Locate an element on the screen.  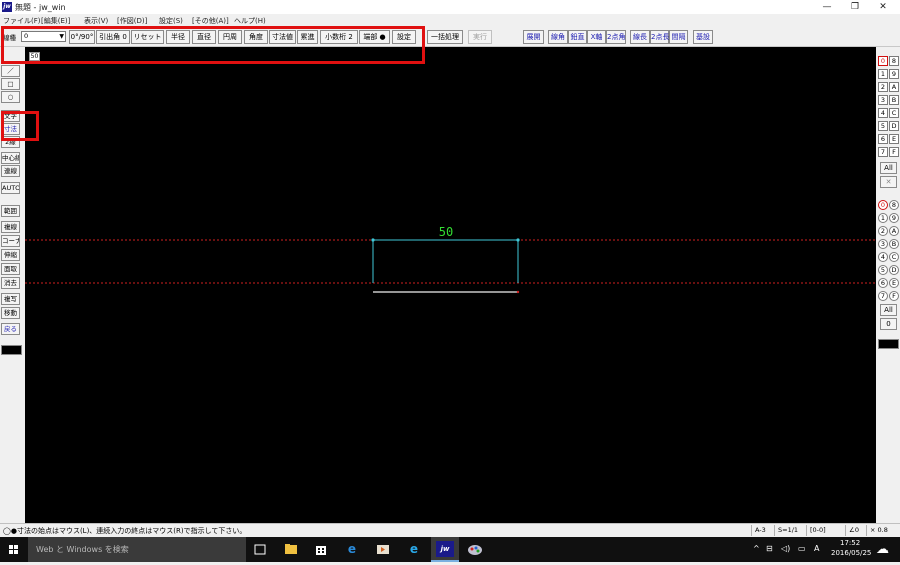
store-icon is located at coordinates (321, 549).